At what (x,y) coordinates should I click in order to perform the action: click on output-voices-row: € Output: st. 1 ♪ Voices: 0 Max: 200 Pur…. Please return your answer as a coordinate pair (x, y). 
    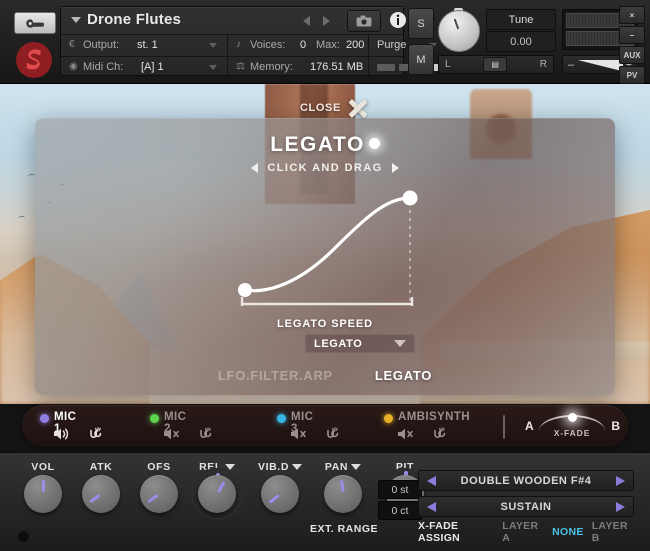
    Looking at the image, I should click on (249, 46).